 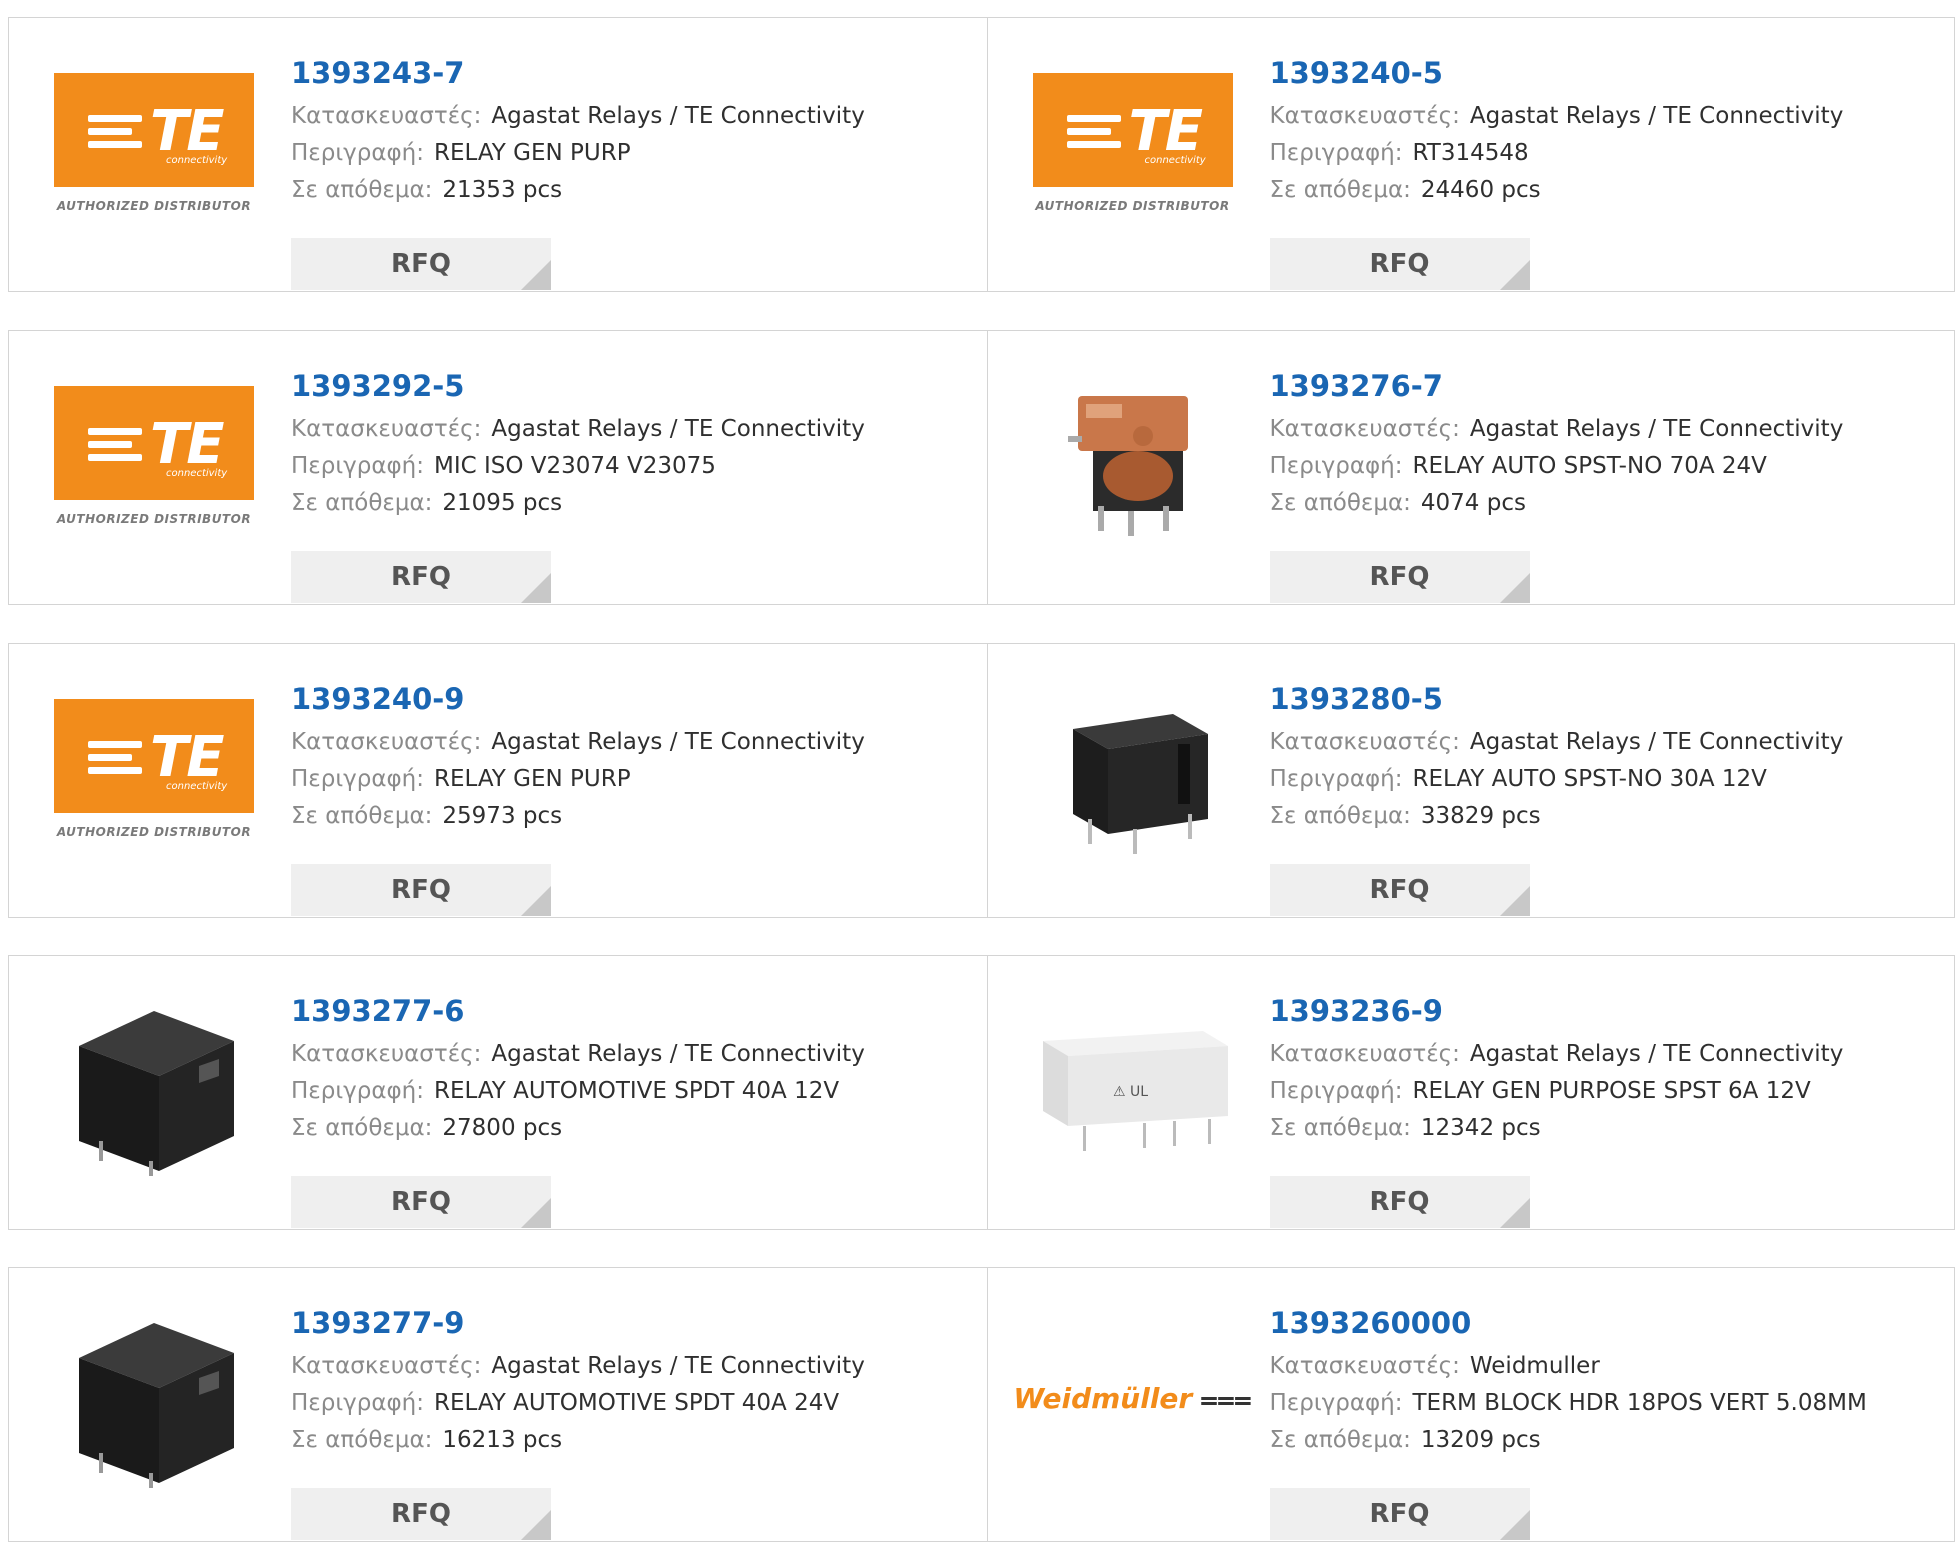 I want to click on part-number-link: 1393277-6, so click(x=578, y=1015).